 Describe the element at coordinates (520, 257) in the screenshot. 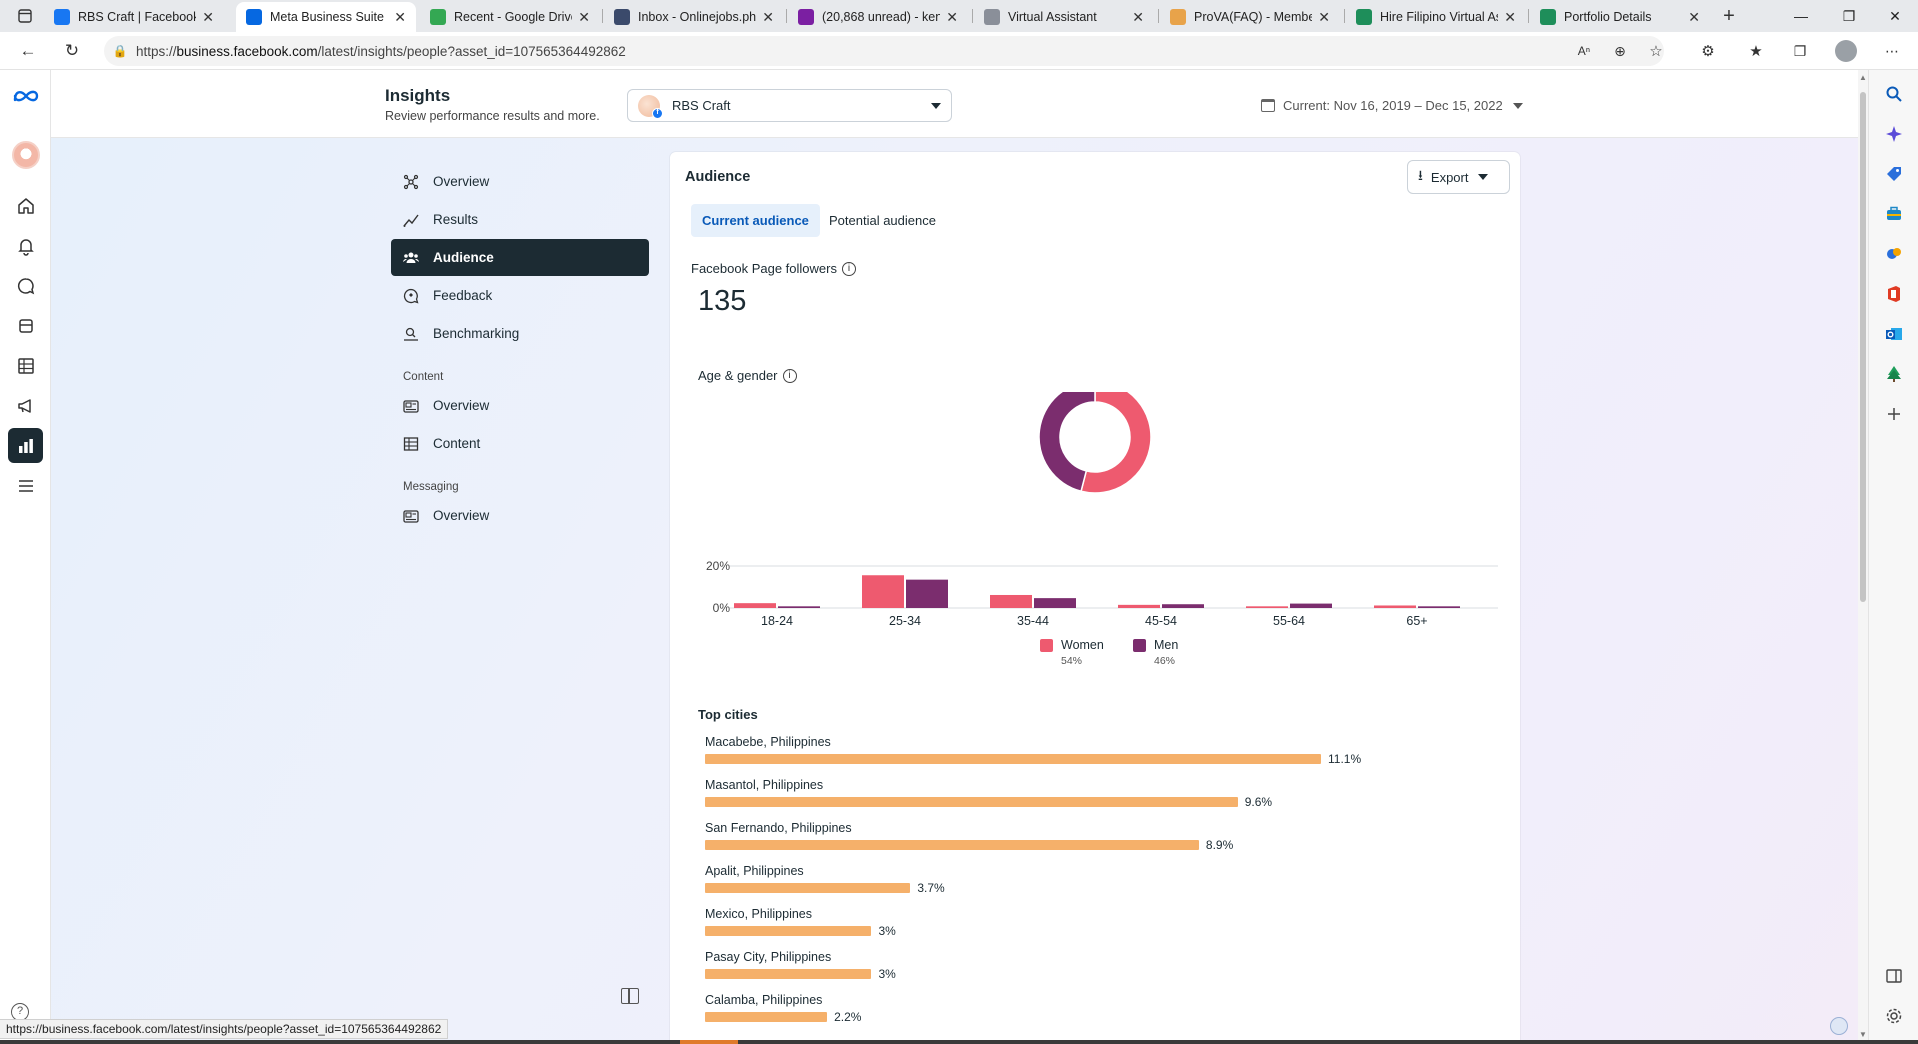

I see `nav-item-audience: Audience` at that location.